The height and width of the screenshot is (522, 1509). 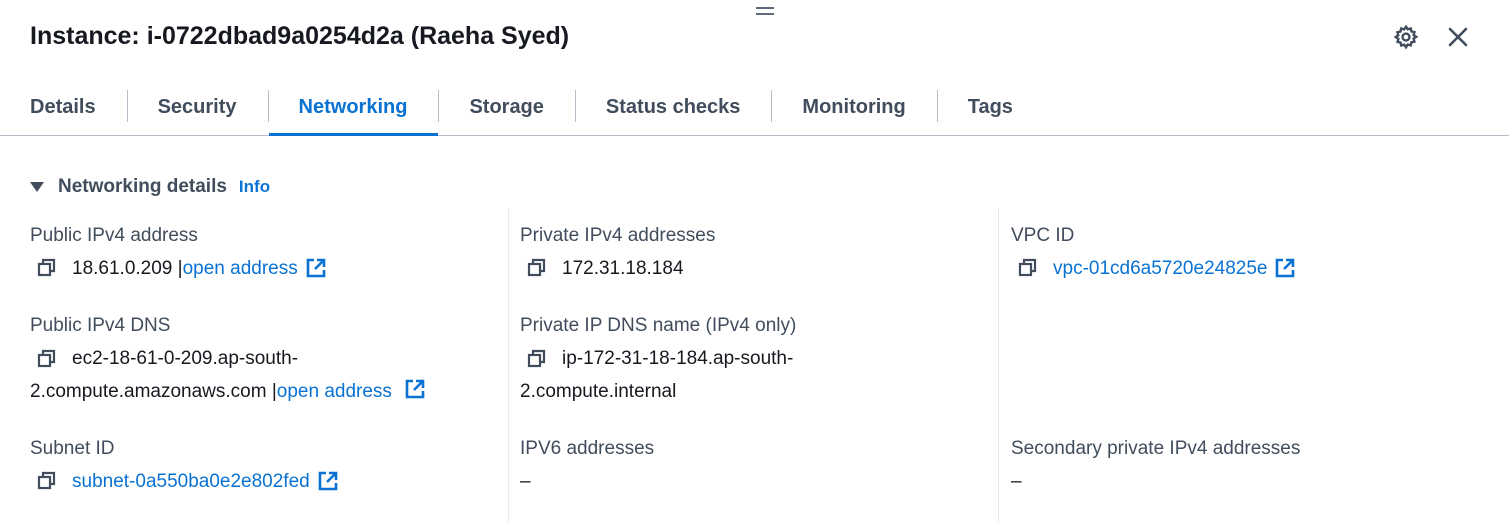 I want to click on vpc-id-link: vpc-01cd6a5720e24825e, so click(x=1160, y=269).